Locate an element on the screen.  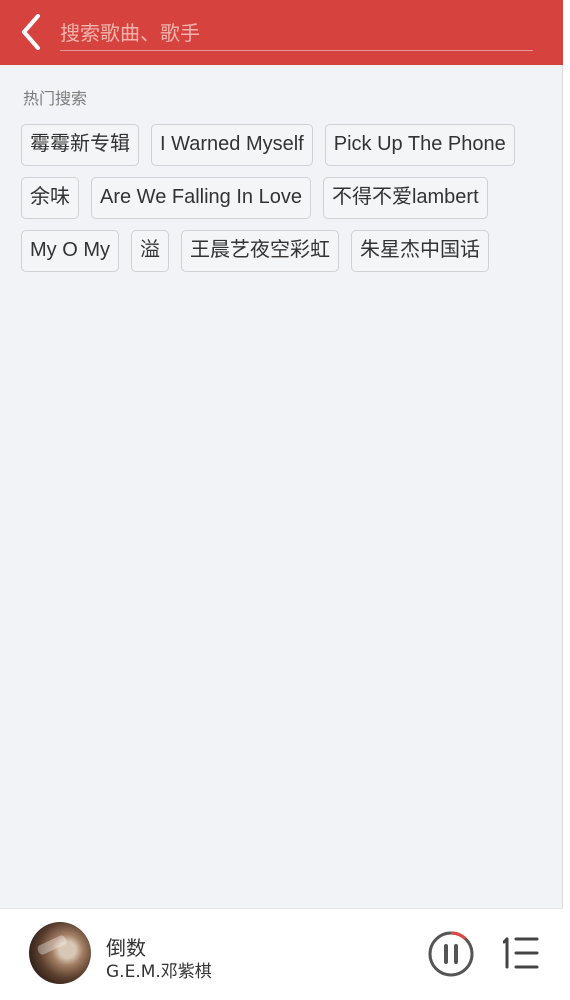
back-button is located at coordinates (33, 32).